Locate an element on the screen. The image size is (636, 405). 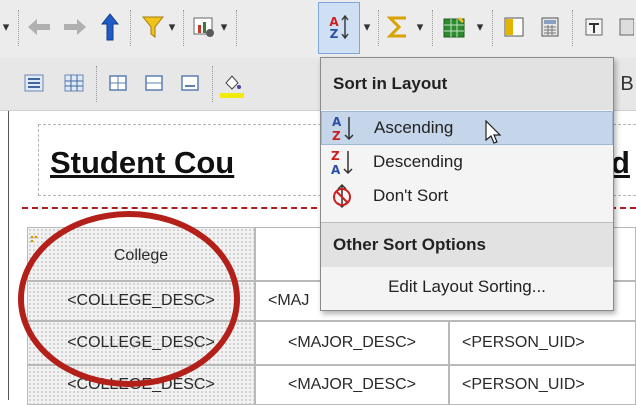
forward-arrow-icon is located at coordinates (75, 27).